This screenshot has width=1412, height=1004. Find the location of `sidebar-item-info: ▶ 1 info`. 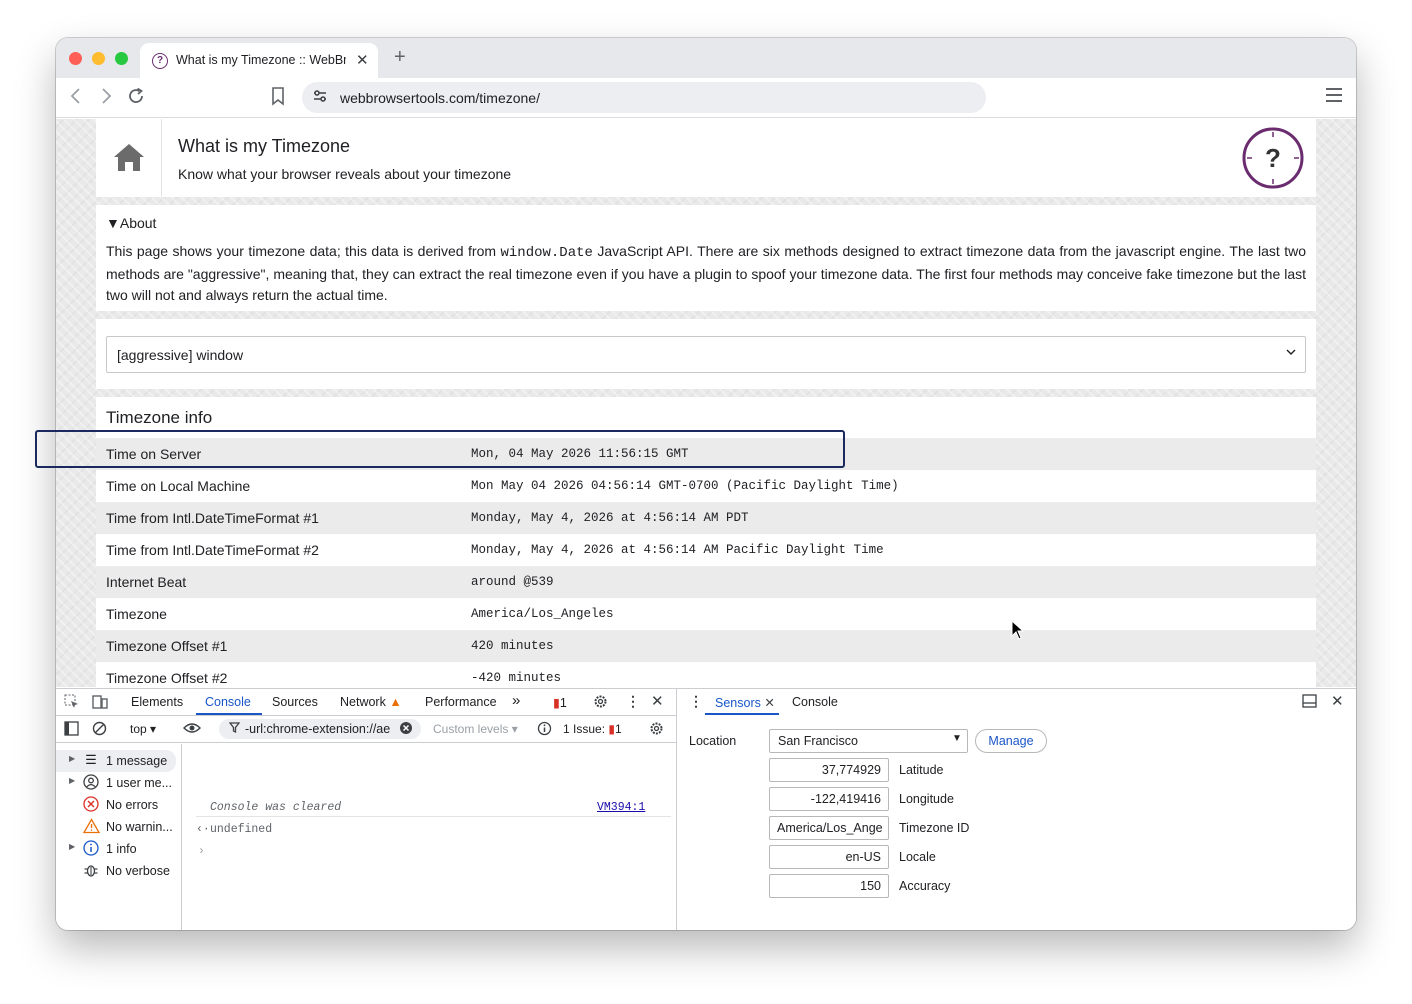

sidebar-item-info: ▶ 1 info is located at coordinates (119, 849).